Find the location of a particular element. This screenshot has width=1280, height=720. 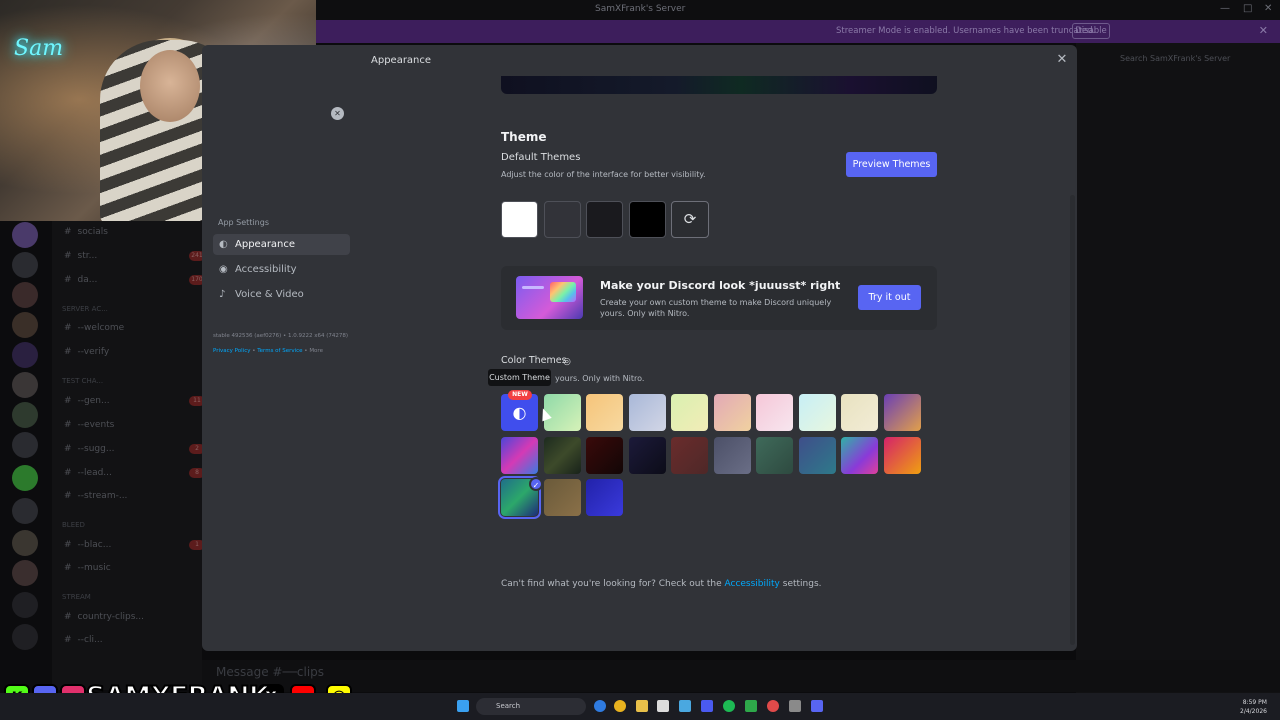

channel-item: # --verify is located at coordinates (86, 352).